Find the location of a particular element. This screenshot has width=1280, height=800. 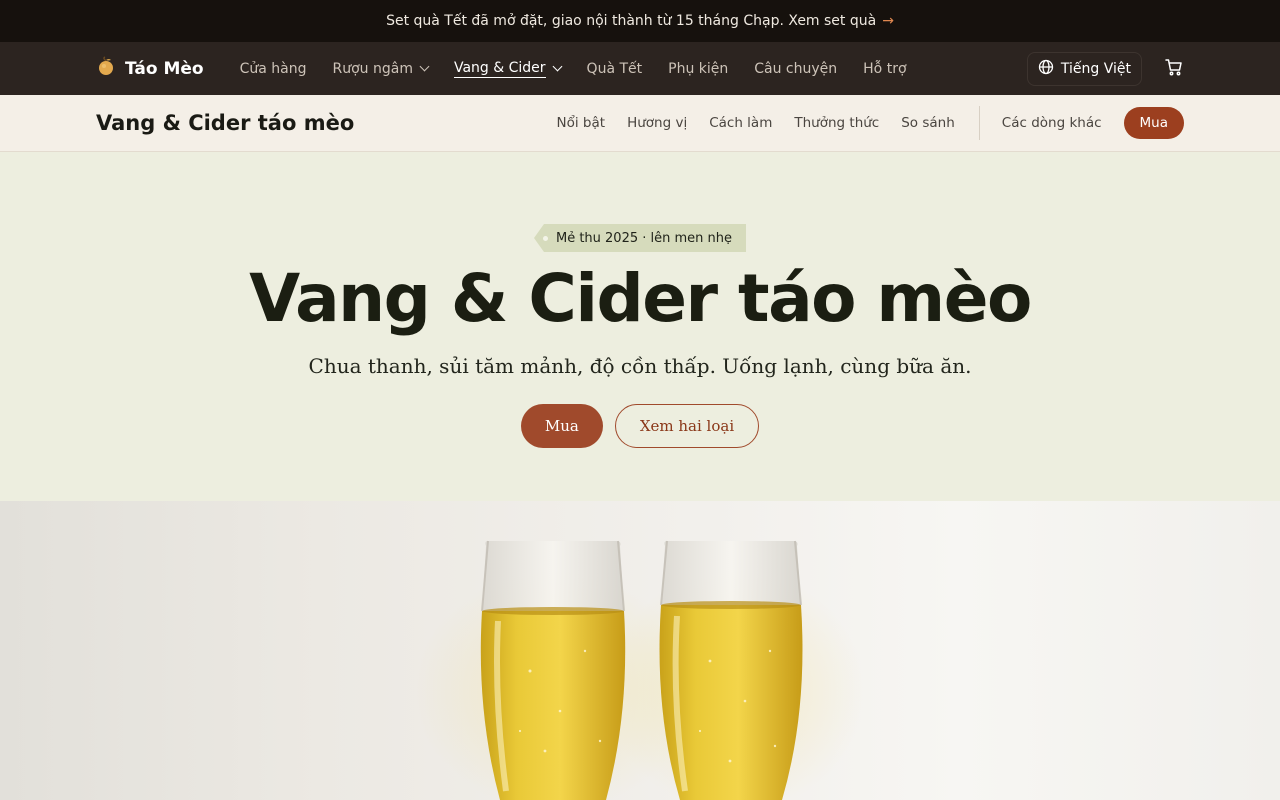

subnav-buy-button: Mua is located at coordinates (1153, 123).